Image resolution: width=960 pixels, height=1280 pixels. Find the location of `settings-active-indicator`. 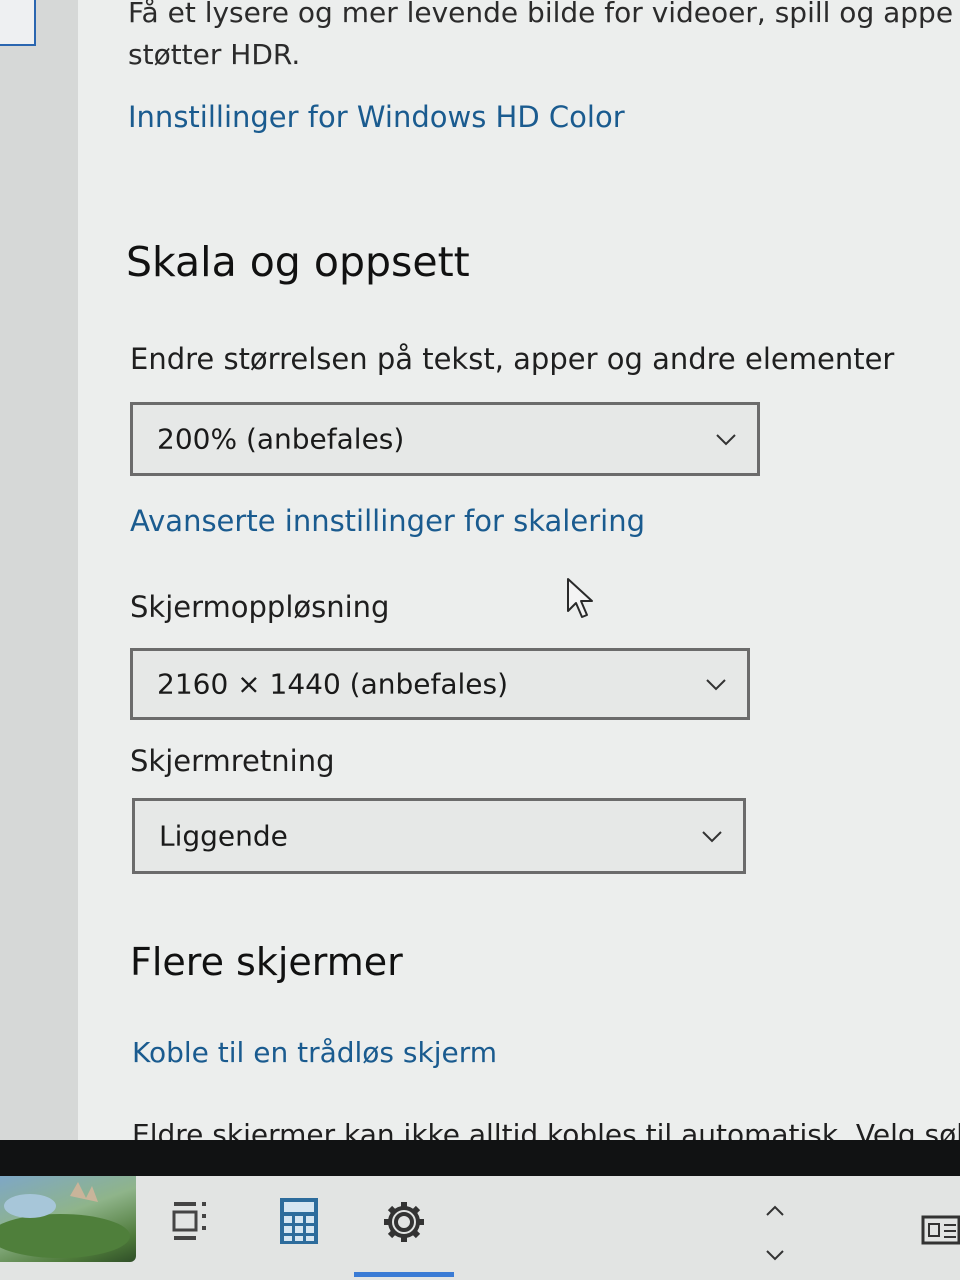

settings-active-indicator is located at coordinates (404, 1274).